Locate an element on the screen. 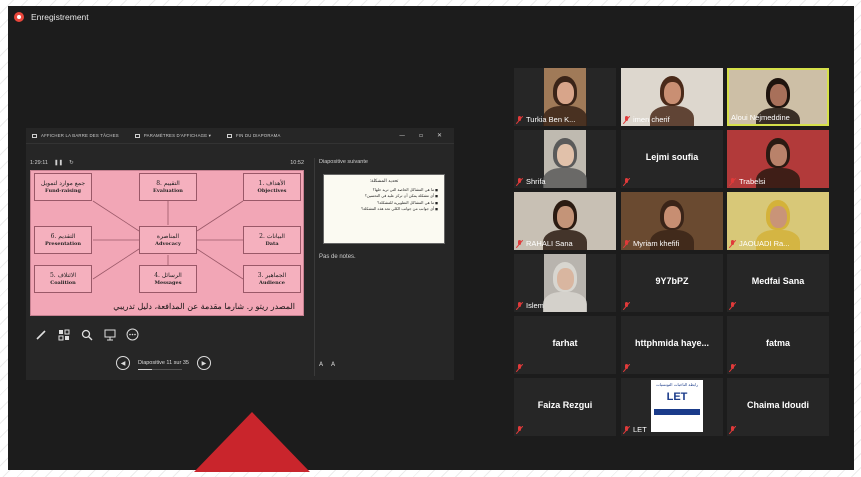  participant-display-name: Faiza Rezgui is located at coordinates (565, 405).